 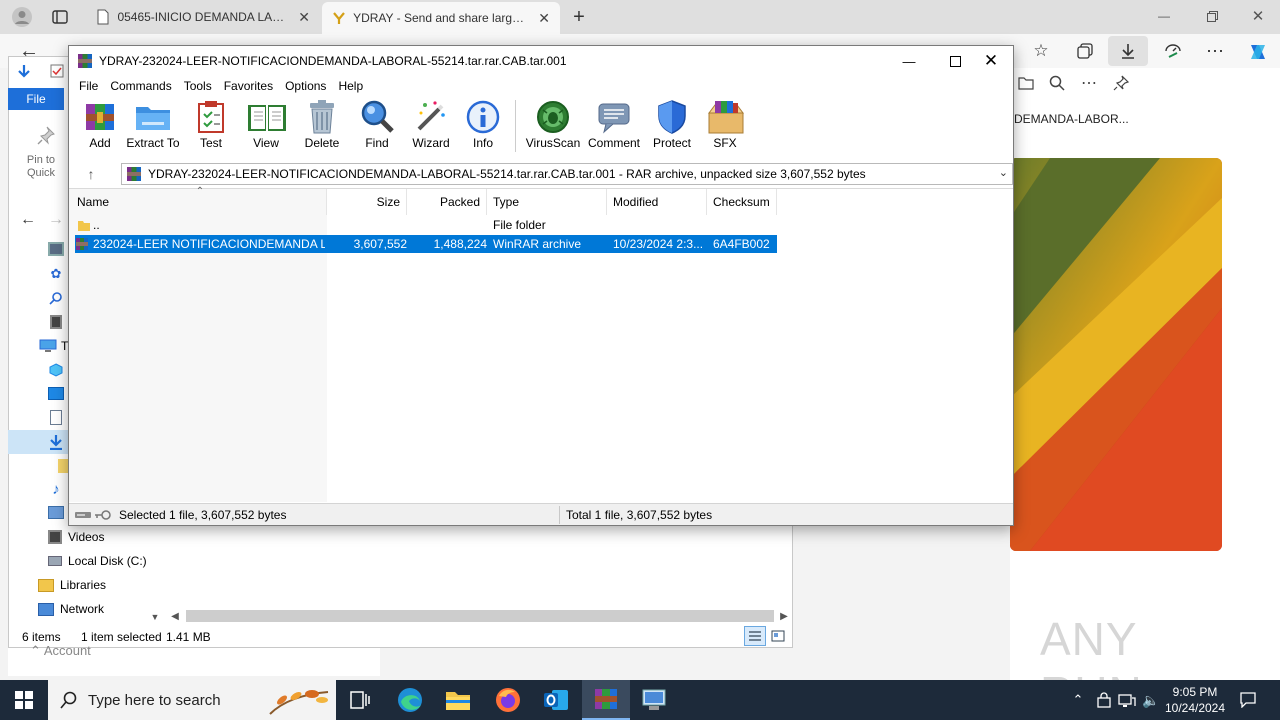 What do you see at coordinates (1026, 83) in the screenshot?
I see `folder-outline-icon` at bounding box center [1026, 83].